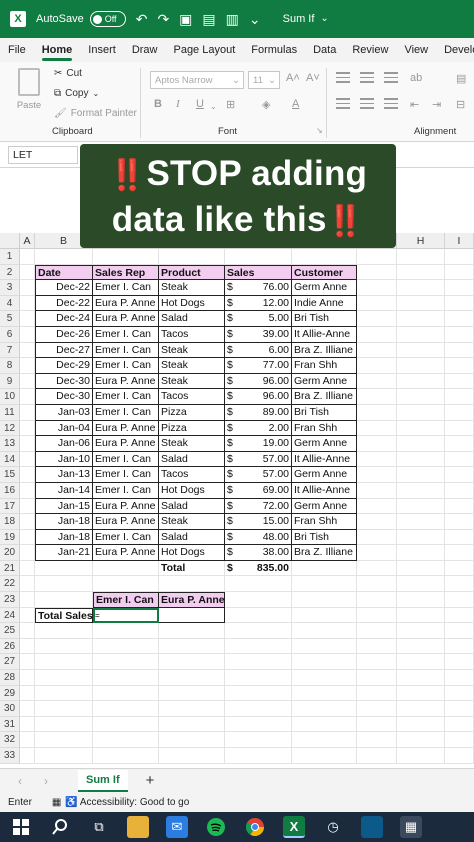 The image size is (474, 842). Describe the element at coordinates (107, 19) in the screenshot. I see `autosave-toggle: Off` at that location.